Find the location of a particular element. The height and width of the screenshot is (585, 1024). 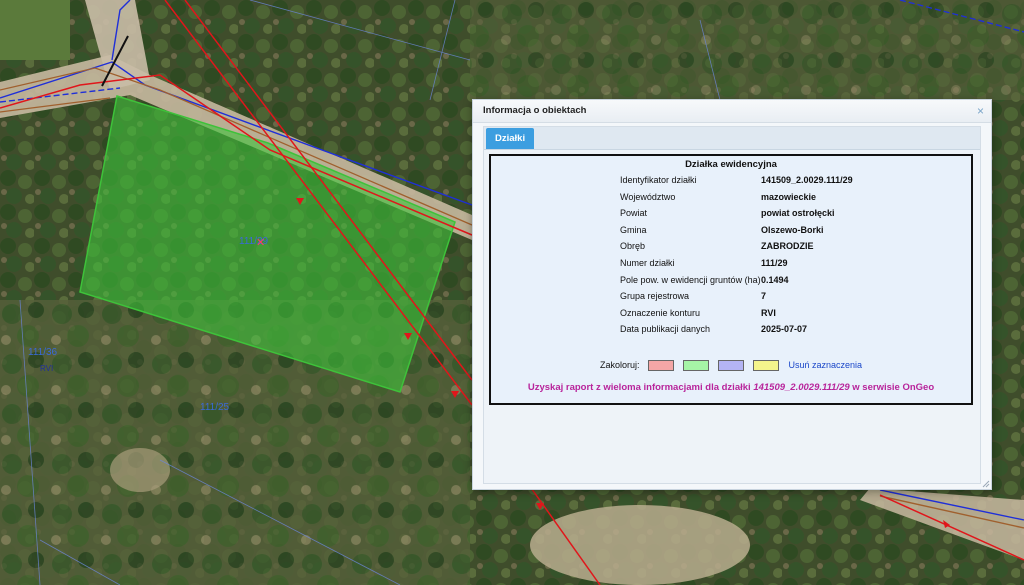

attribute-label: Numer działki is located at coordinates (647, 262).